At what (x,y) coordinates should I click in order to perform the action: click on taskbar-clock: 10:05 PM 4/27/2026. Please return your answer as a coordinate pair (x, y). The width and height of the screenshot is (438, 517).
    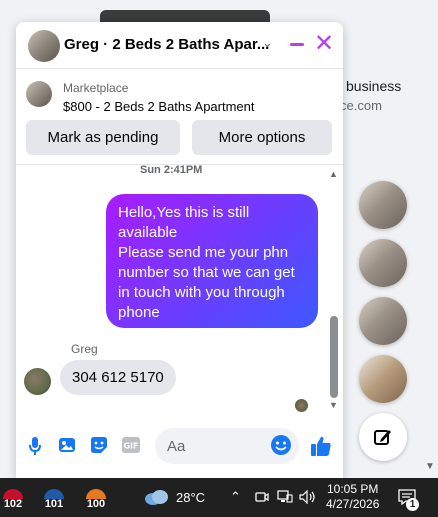
    Looking at the image, I should click on (352, 497).